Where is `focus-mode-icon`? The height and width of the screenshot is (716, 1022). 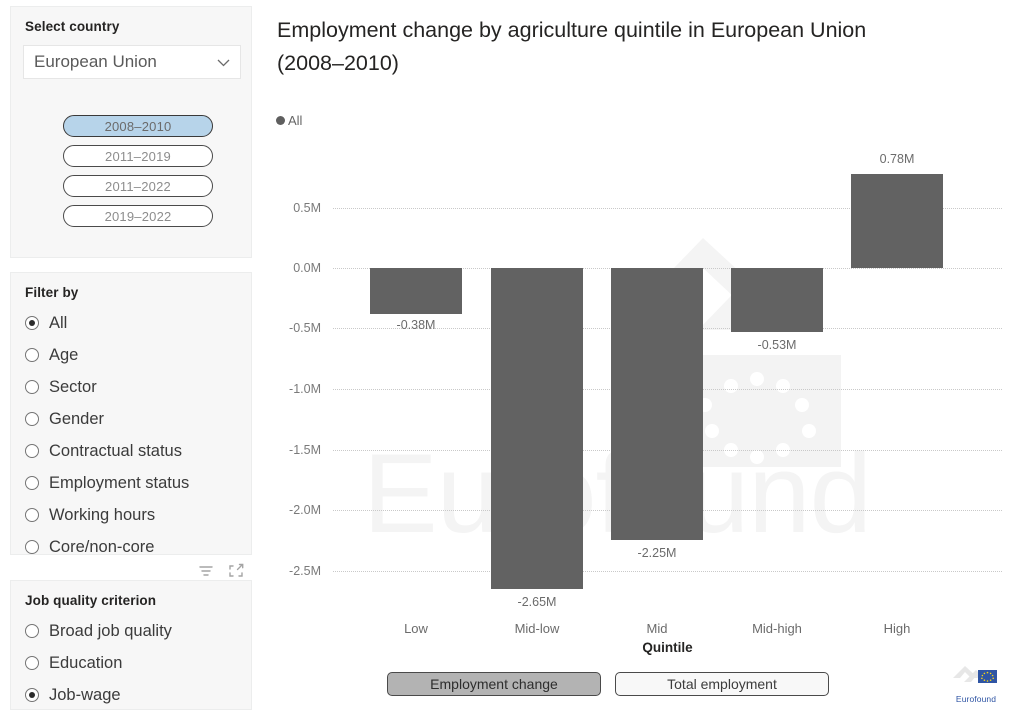
focus-mode-icon is located at coordinates (236, 571).